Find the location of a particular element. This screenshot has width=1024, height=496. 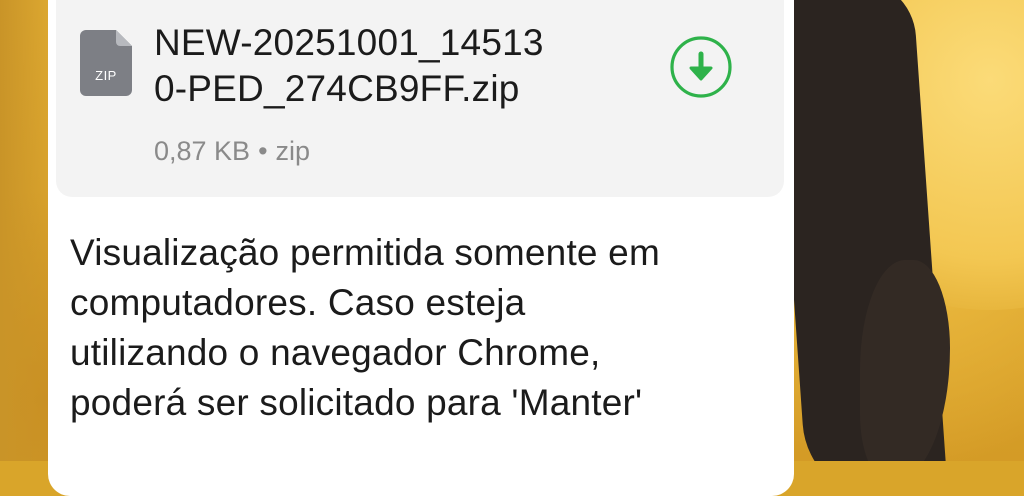

file-name-line-1: NEW-20251001_14513 is located at coordinates (349, 42).